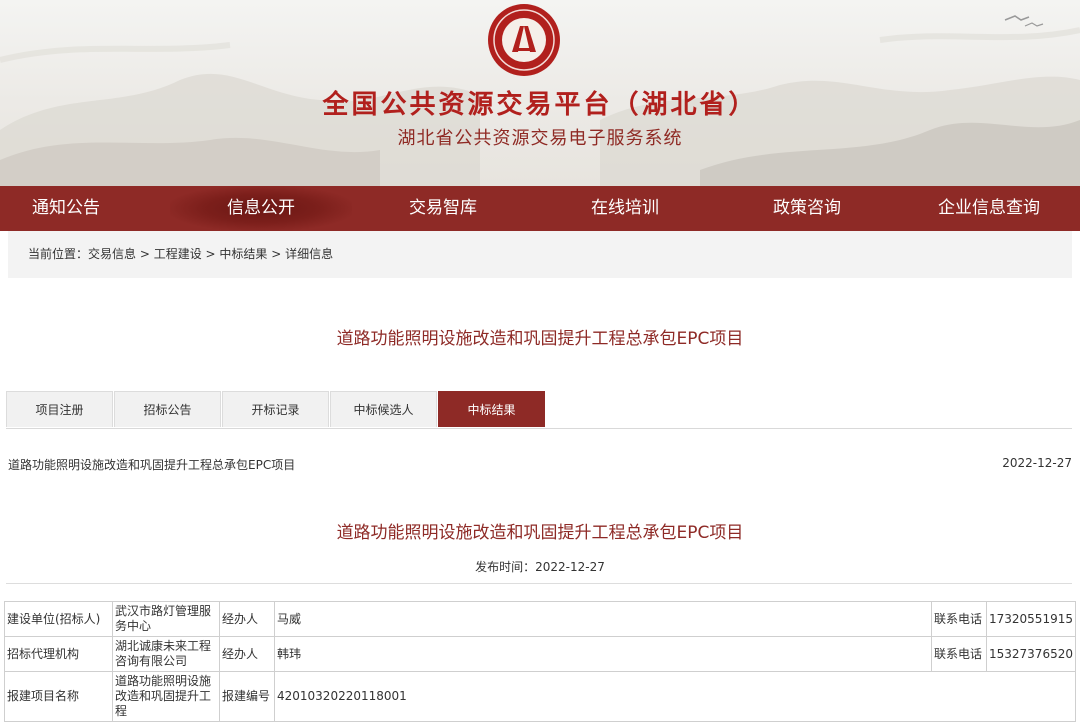  What do you see at coordinates (58, 696) in the screenshot?
I see `cell-label-project-name: 报建项目名称` at bounding box center [58, 696].